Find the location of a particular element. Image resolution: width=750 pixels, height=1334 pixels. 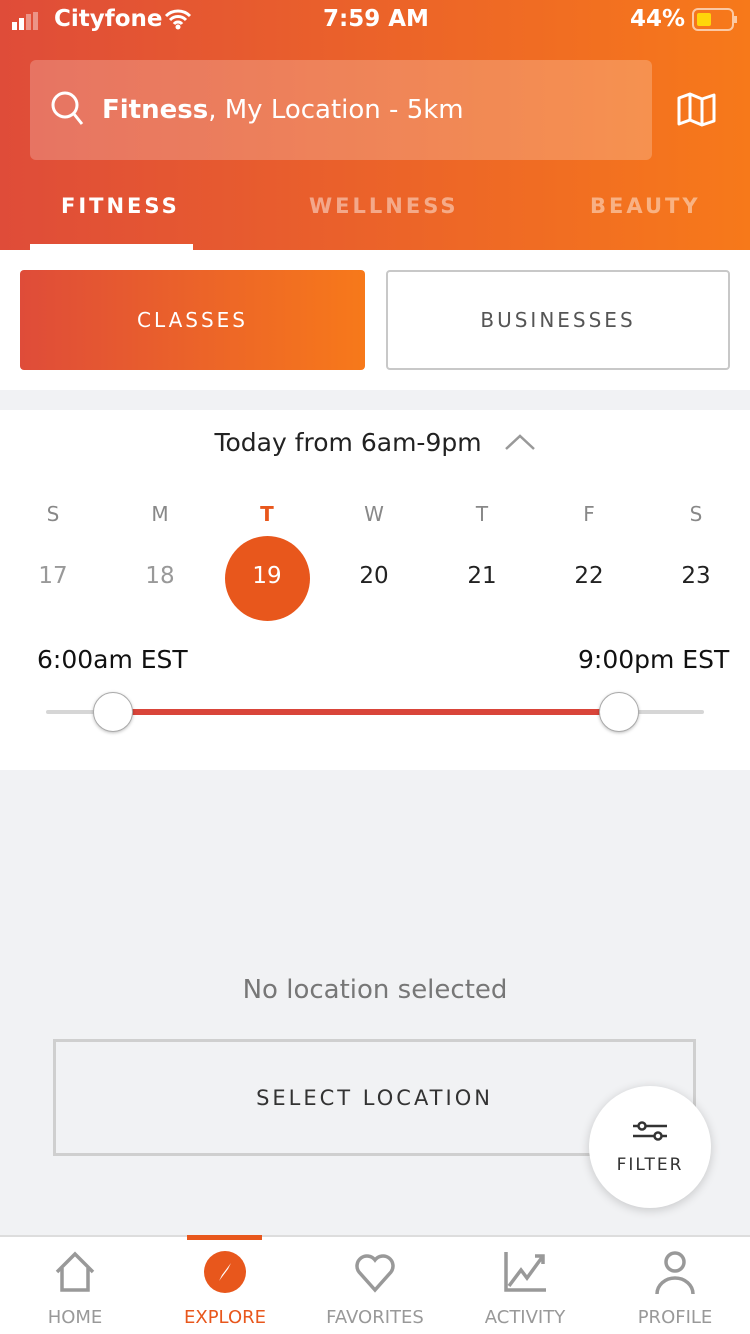

businesses-button: BUSINESSES is located at coordinates (558, 320).